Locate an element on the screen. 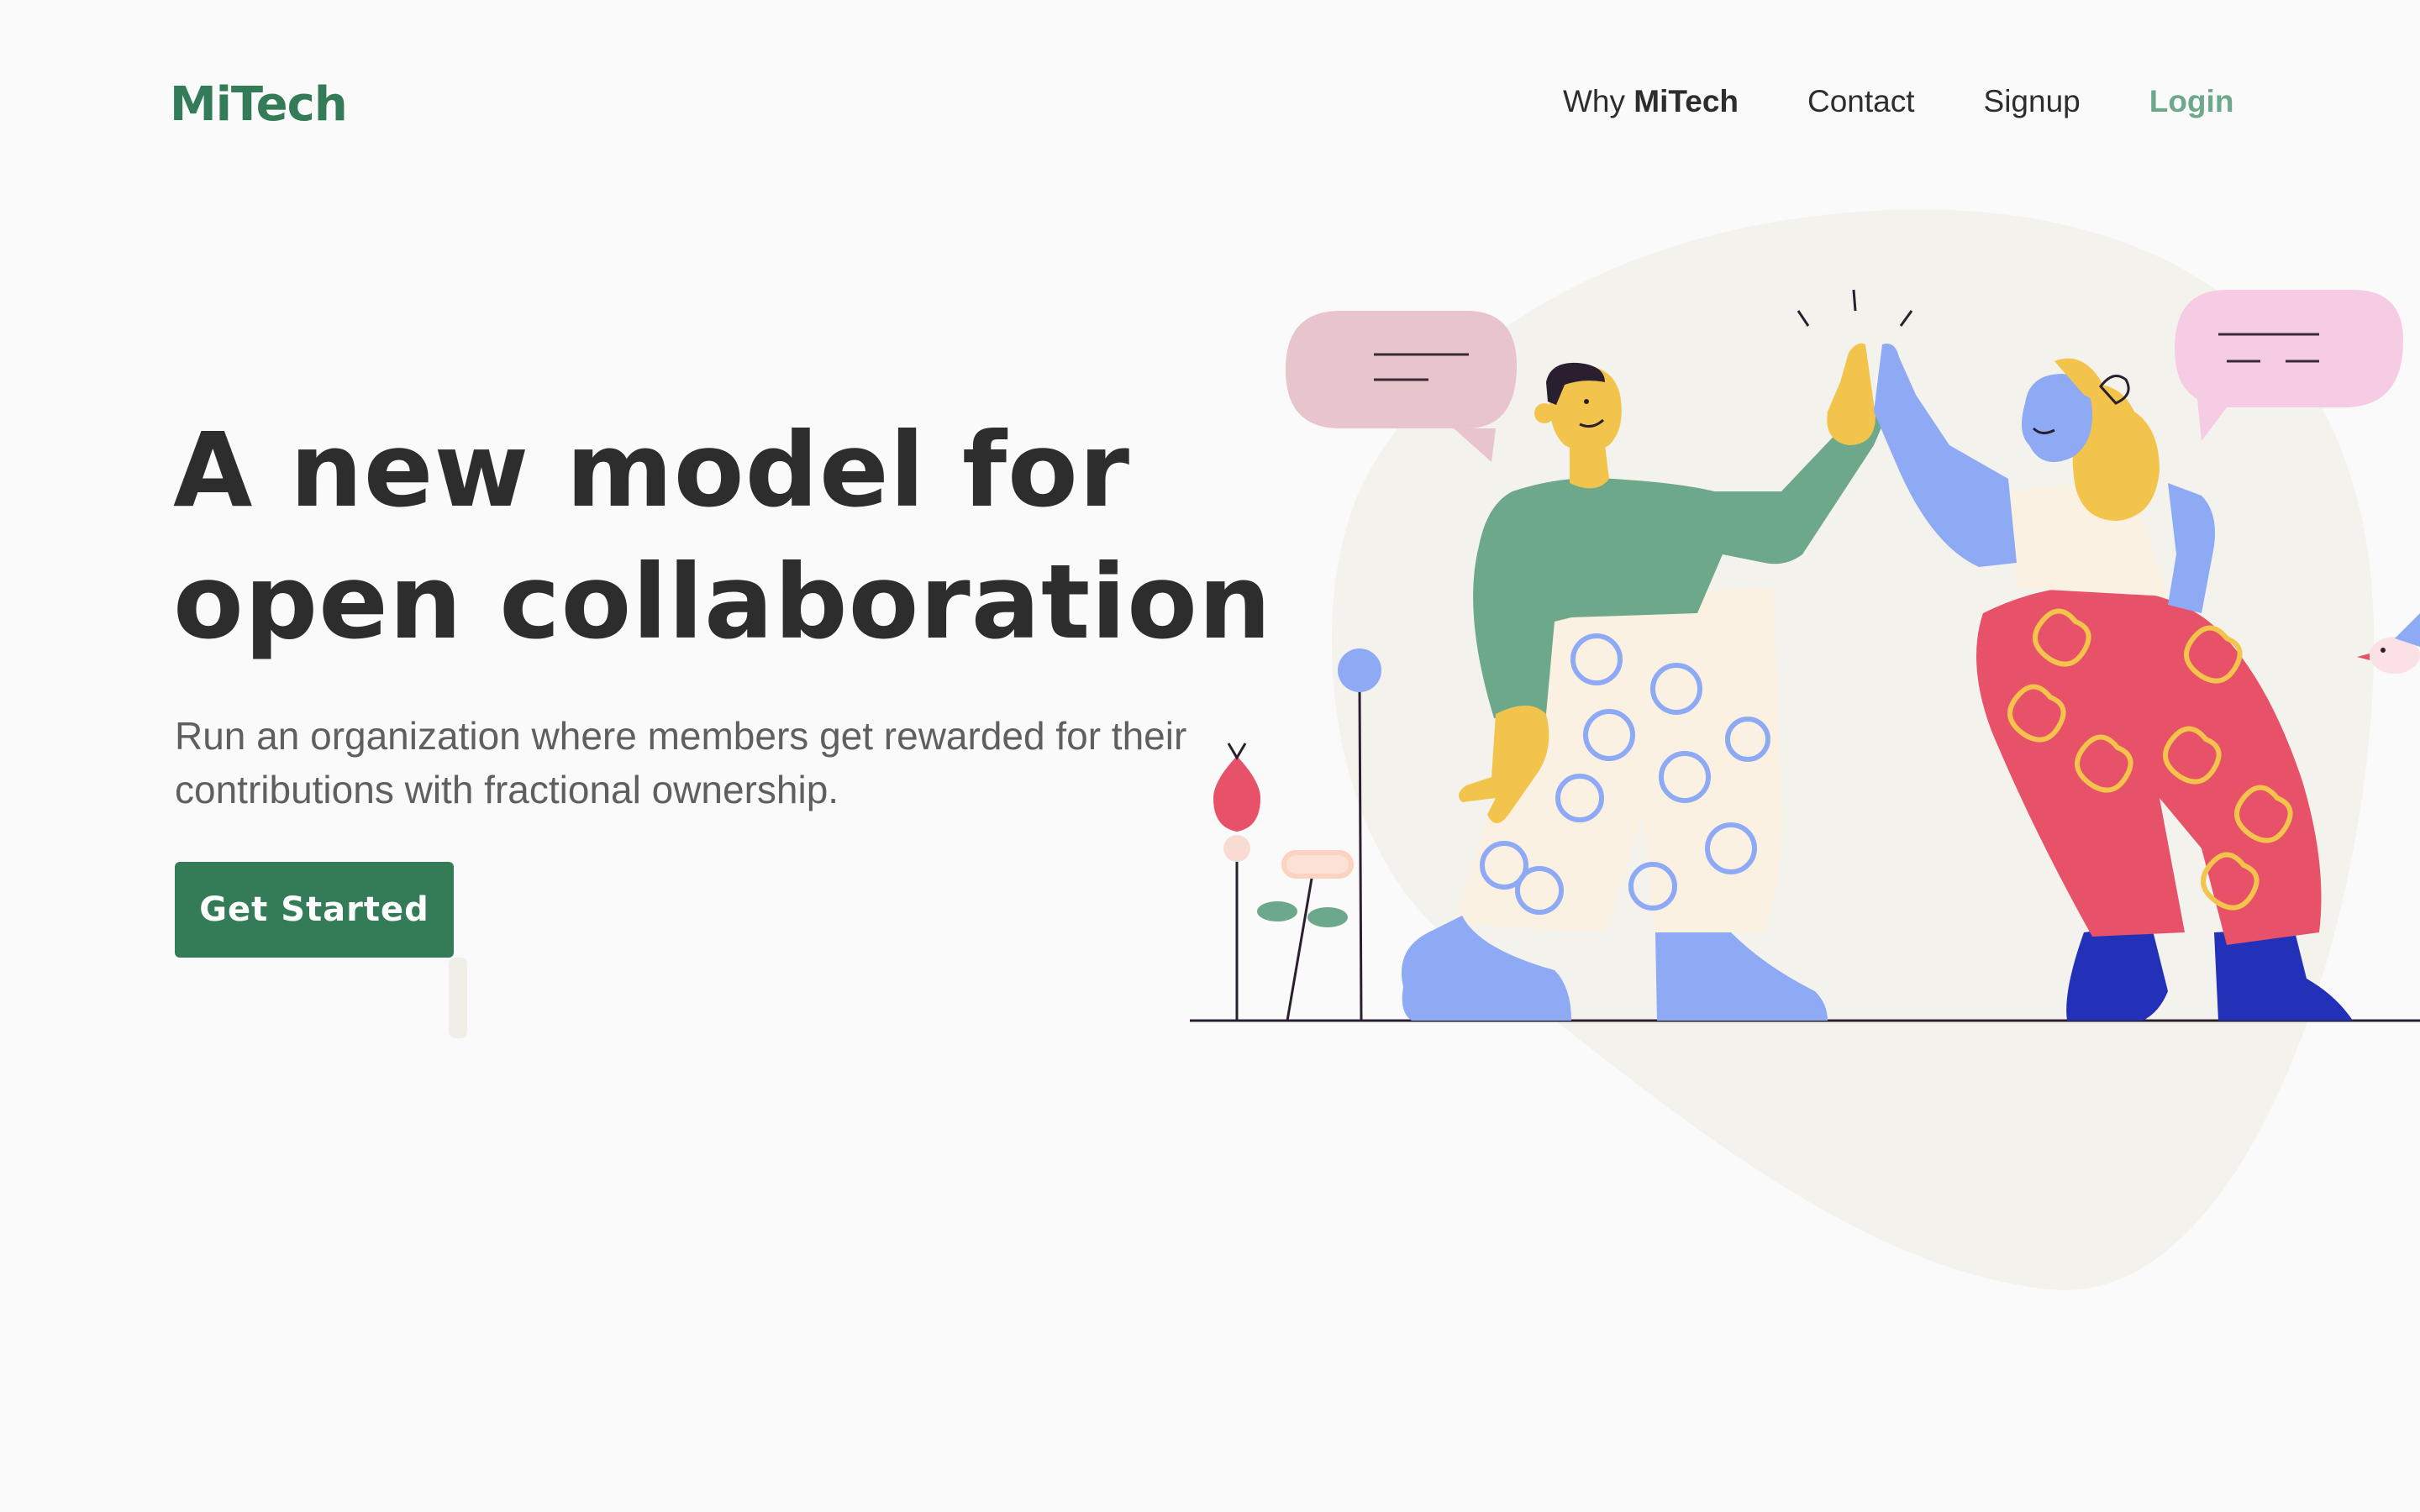 This screenshot has width=2420, height=1512. nav-login: Login is located at coordinates (2191, 101).